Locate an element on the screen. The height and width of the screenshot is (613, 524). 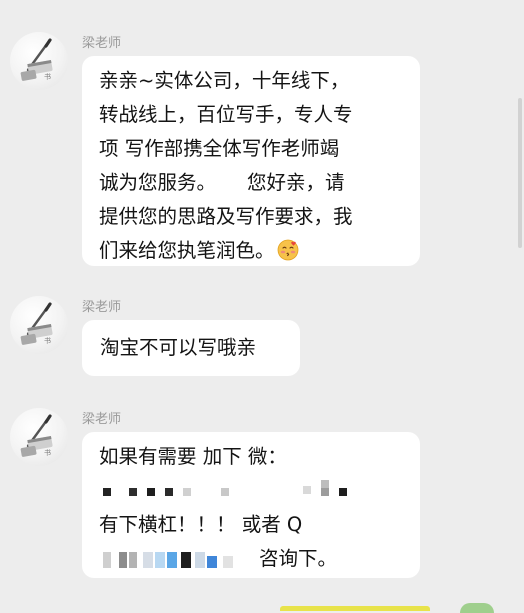
message-bubble: 淘宝不可以写哦亲 is located at coordinates (191, 348).